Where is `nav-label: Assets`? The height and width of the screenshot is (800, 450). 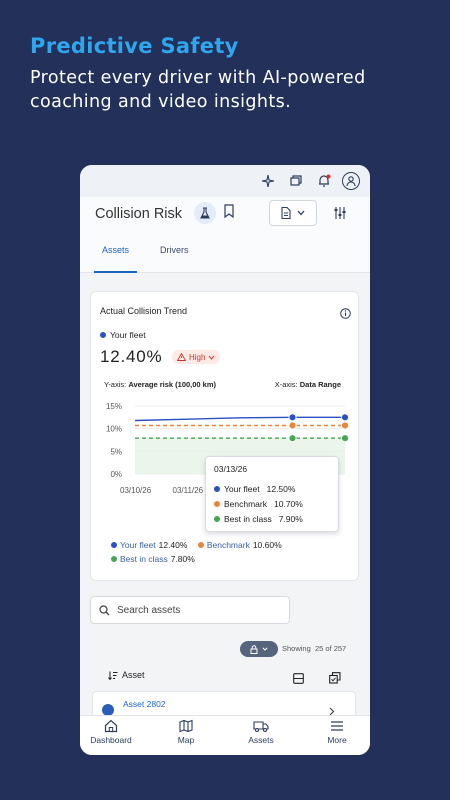 nav-label: Assets is located at coordinates (261, 740).